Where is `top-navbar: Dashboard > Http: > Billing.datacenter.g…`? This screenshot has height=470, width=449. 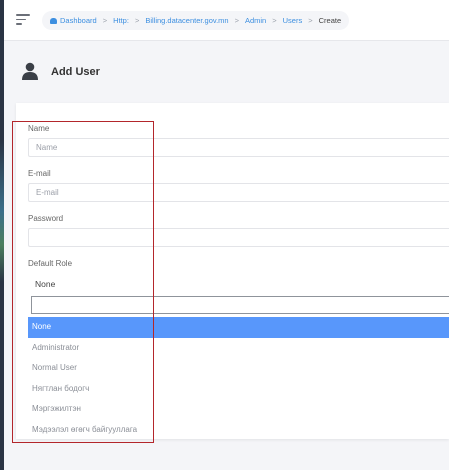 top-navbar: Dashboard > Http: > Billing.datacenter.g… is located at coordinates (226, 20).